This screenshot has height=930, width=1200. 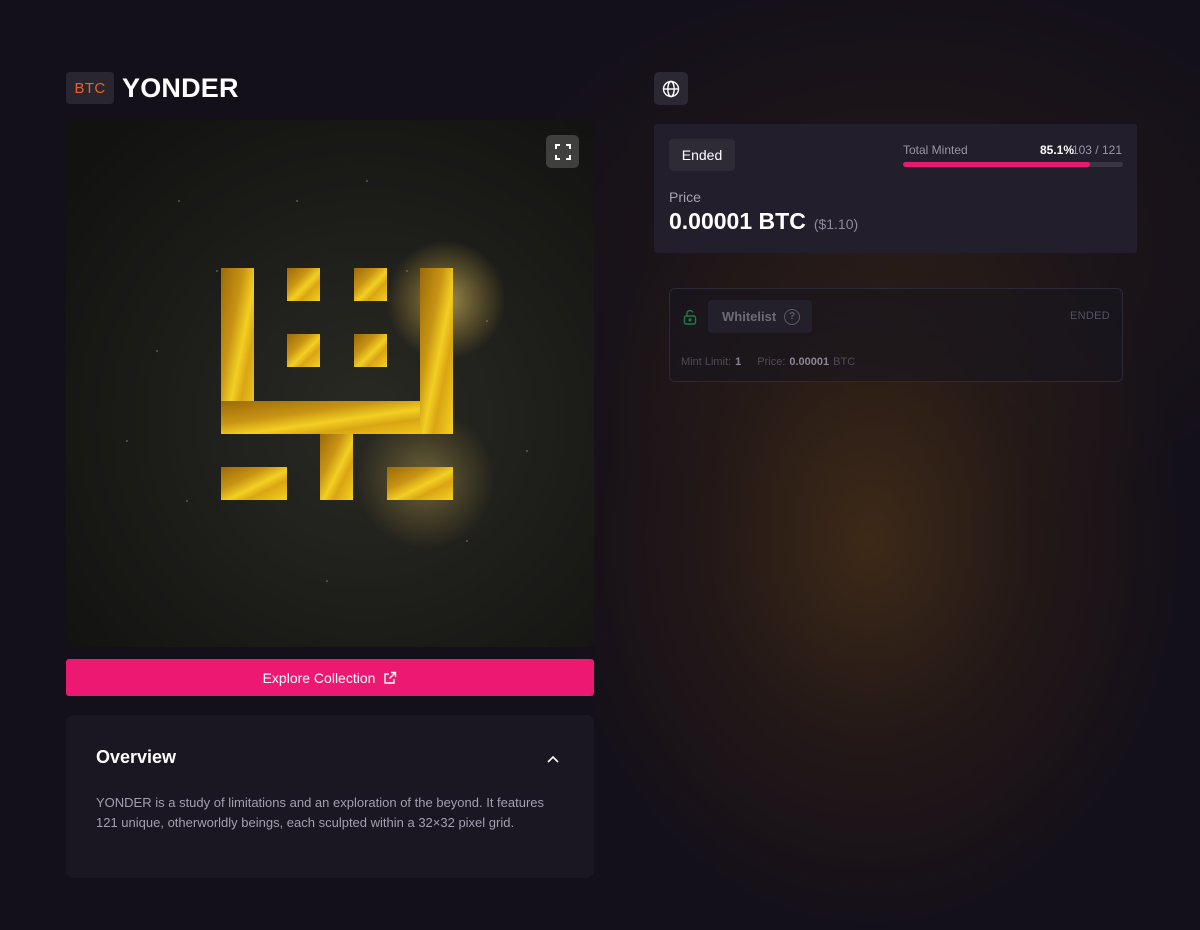 I want to click on collection-header: BTC YONDER, so click(x=152, y=88).